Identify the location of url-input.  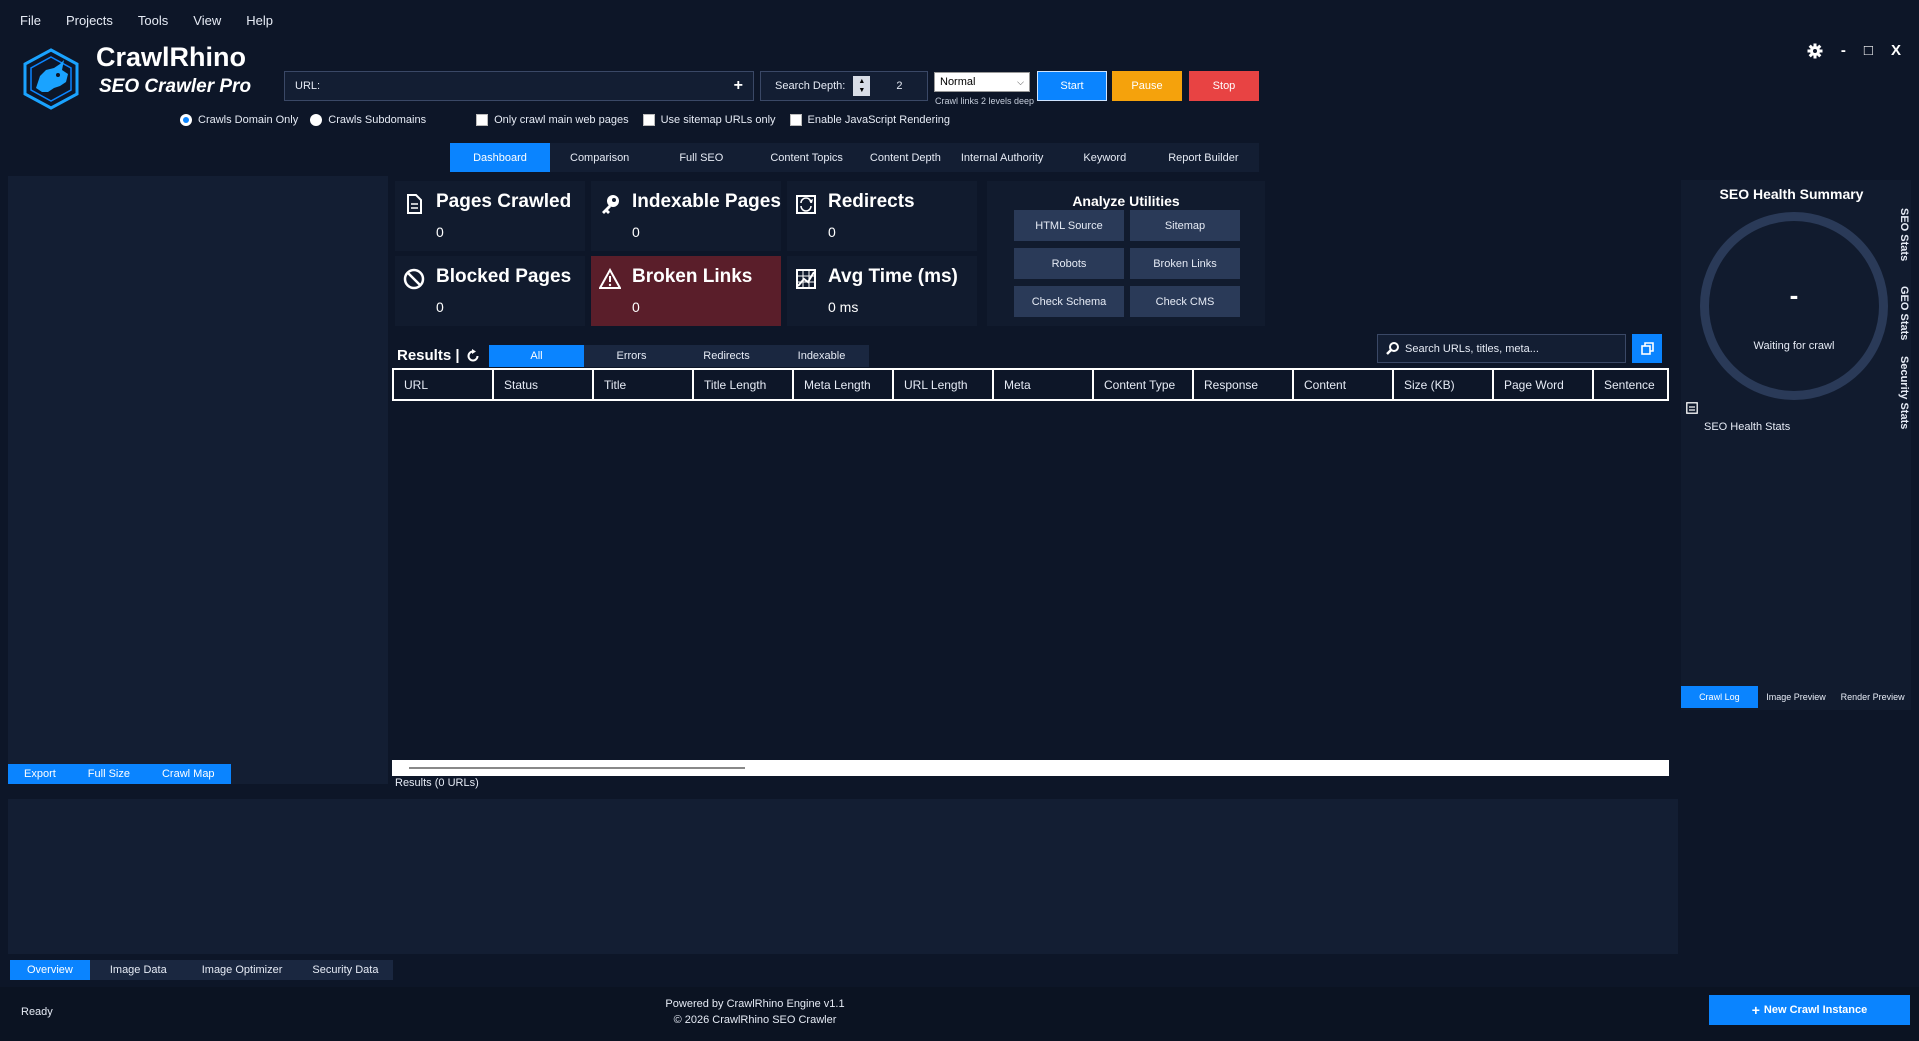
(530, 86).